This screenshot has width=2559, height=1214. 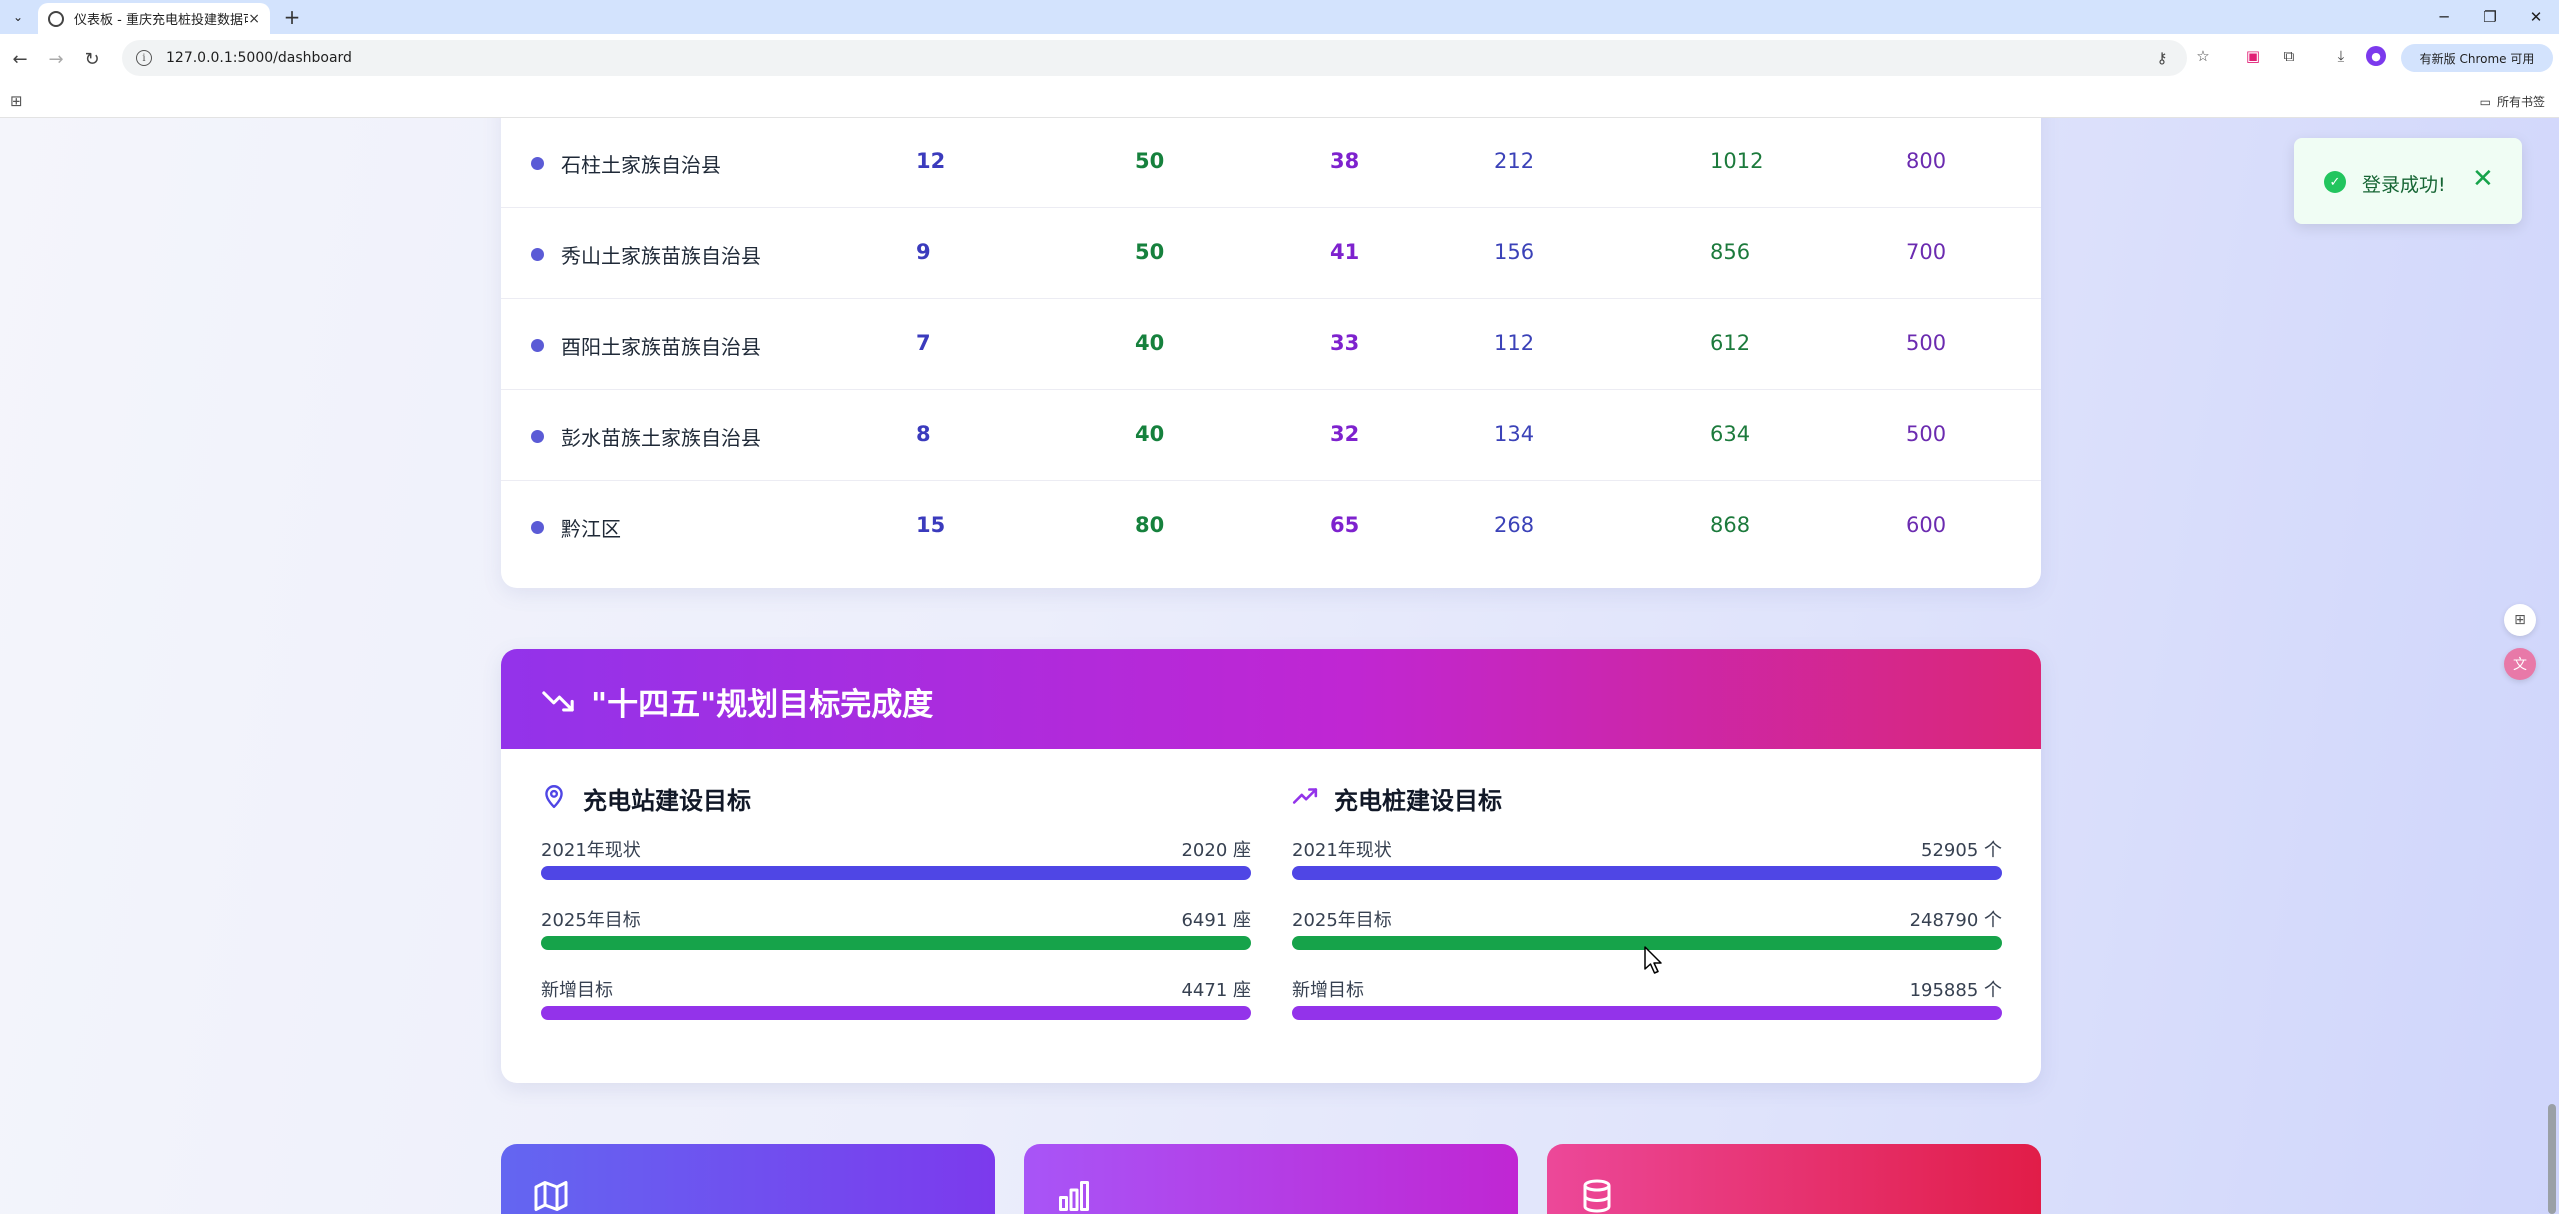 What do you see at coordinates (259, 58) in the screenshot?
I see `url-text: 127.0.0.1:5000/dashboard` at bounding box center [259, 58].